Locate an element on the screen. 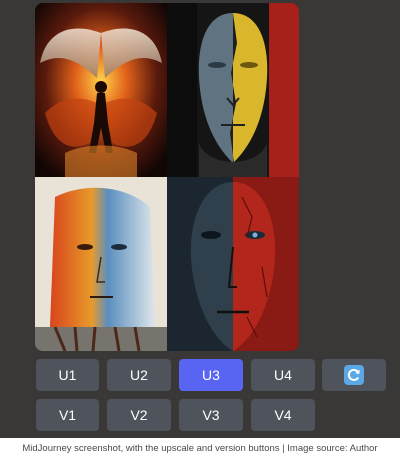 The height and width of the screenshot is (458, 400). upscale-button-u3: U3 is located at coordinates (211, 375).